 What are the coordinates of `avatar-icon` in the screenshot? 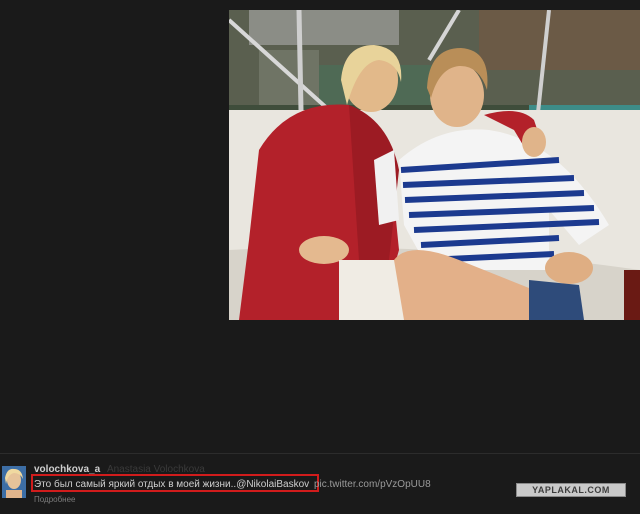 It's located at (14, 482).